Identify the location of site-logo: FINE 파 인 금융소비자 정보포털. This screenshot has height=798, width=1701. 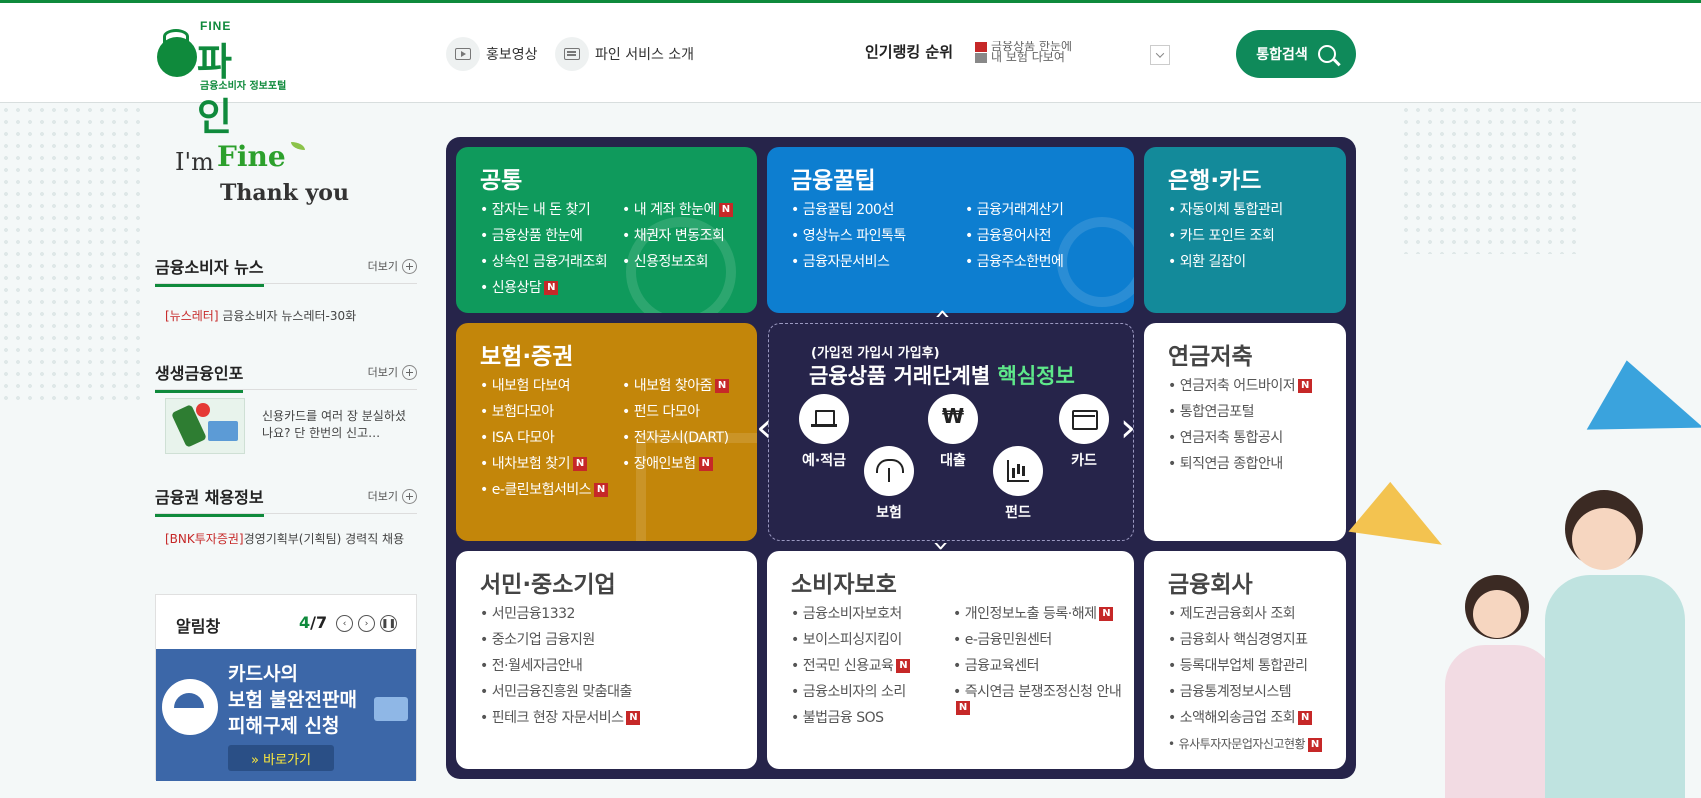
(225, 79).